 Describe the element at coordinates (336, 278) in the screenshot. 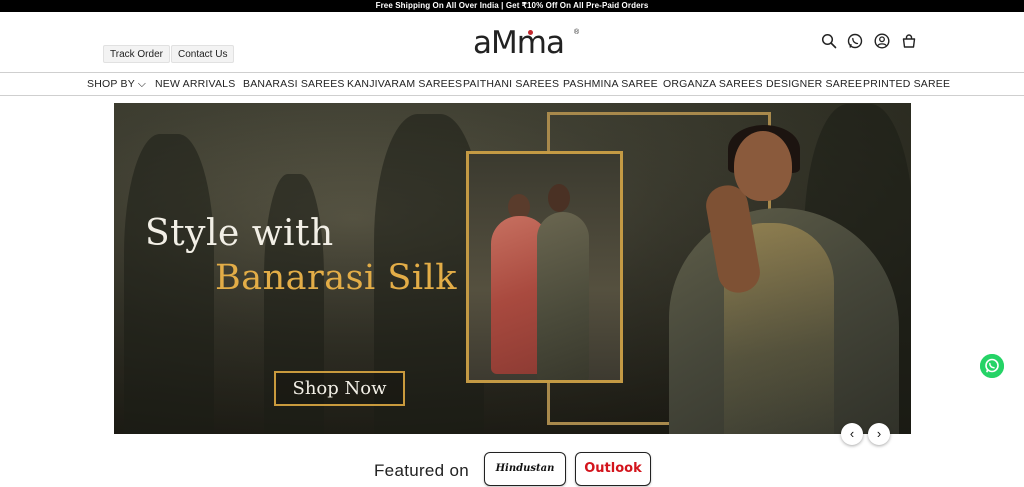

I see `banner-headline-line2: Banarasi Silk` at that location.